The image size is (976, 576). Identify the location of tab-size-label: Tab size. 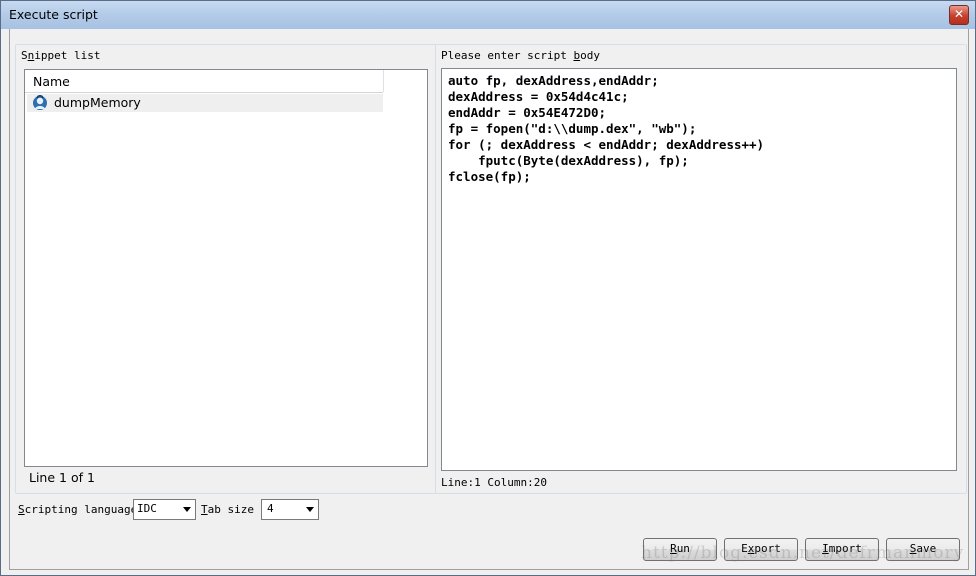
(227, 509).